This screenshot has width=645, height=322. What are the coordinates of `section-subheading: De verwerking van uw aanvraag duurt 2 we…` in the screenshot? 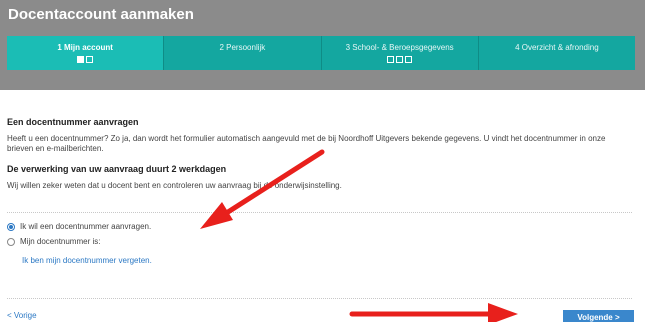 It's located at (117, 169).